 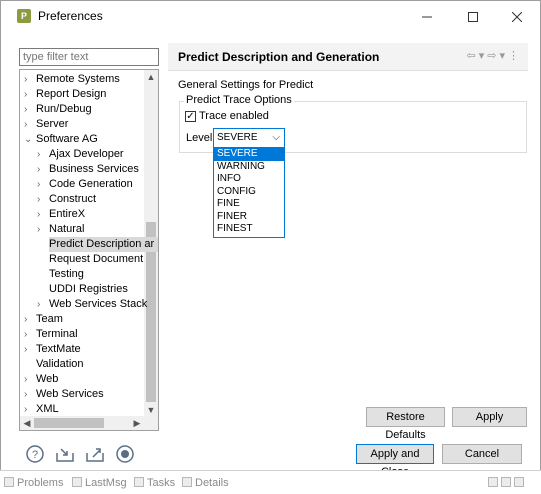 What do you see at coordinates (57, 334) in the screenshot?
I see `tree-item-label: Terminal` at bounding box center [57, 334].